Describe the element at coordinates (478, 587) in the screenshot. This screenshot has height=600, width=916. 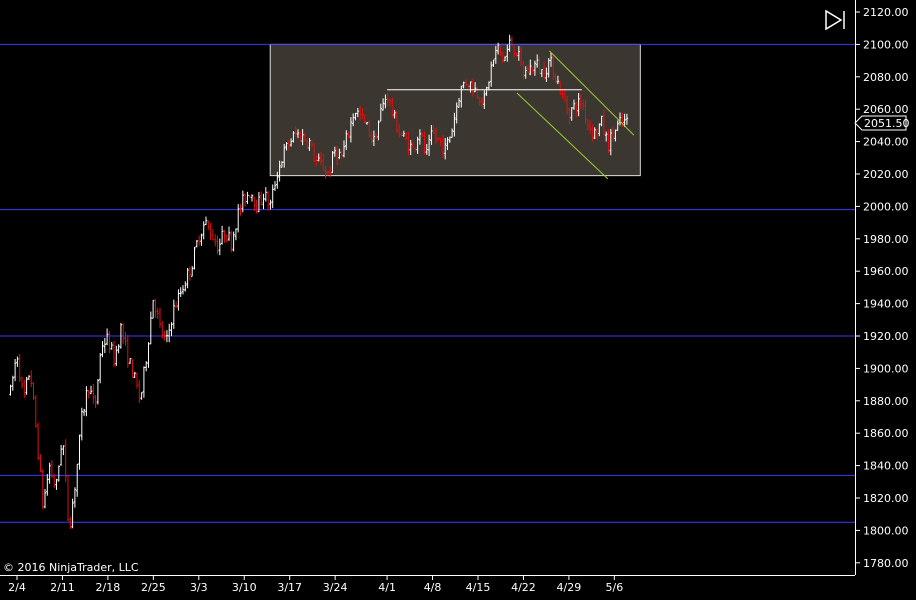
I see `x-tick-label: 4/15` at that location.